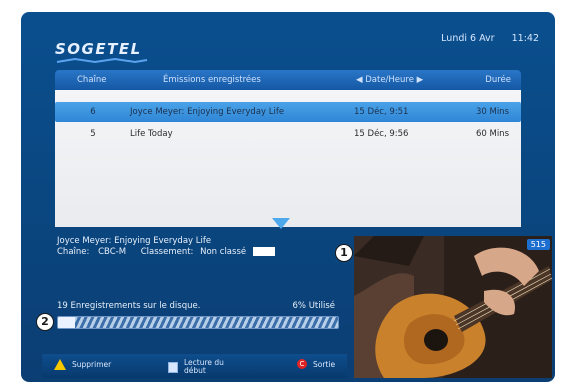  Describe the element at coordinates (223, 252) in the screenshot. I see `classification-value: Non classé` at that location.